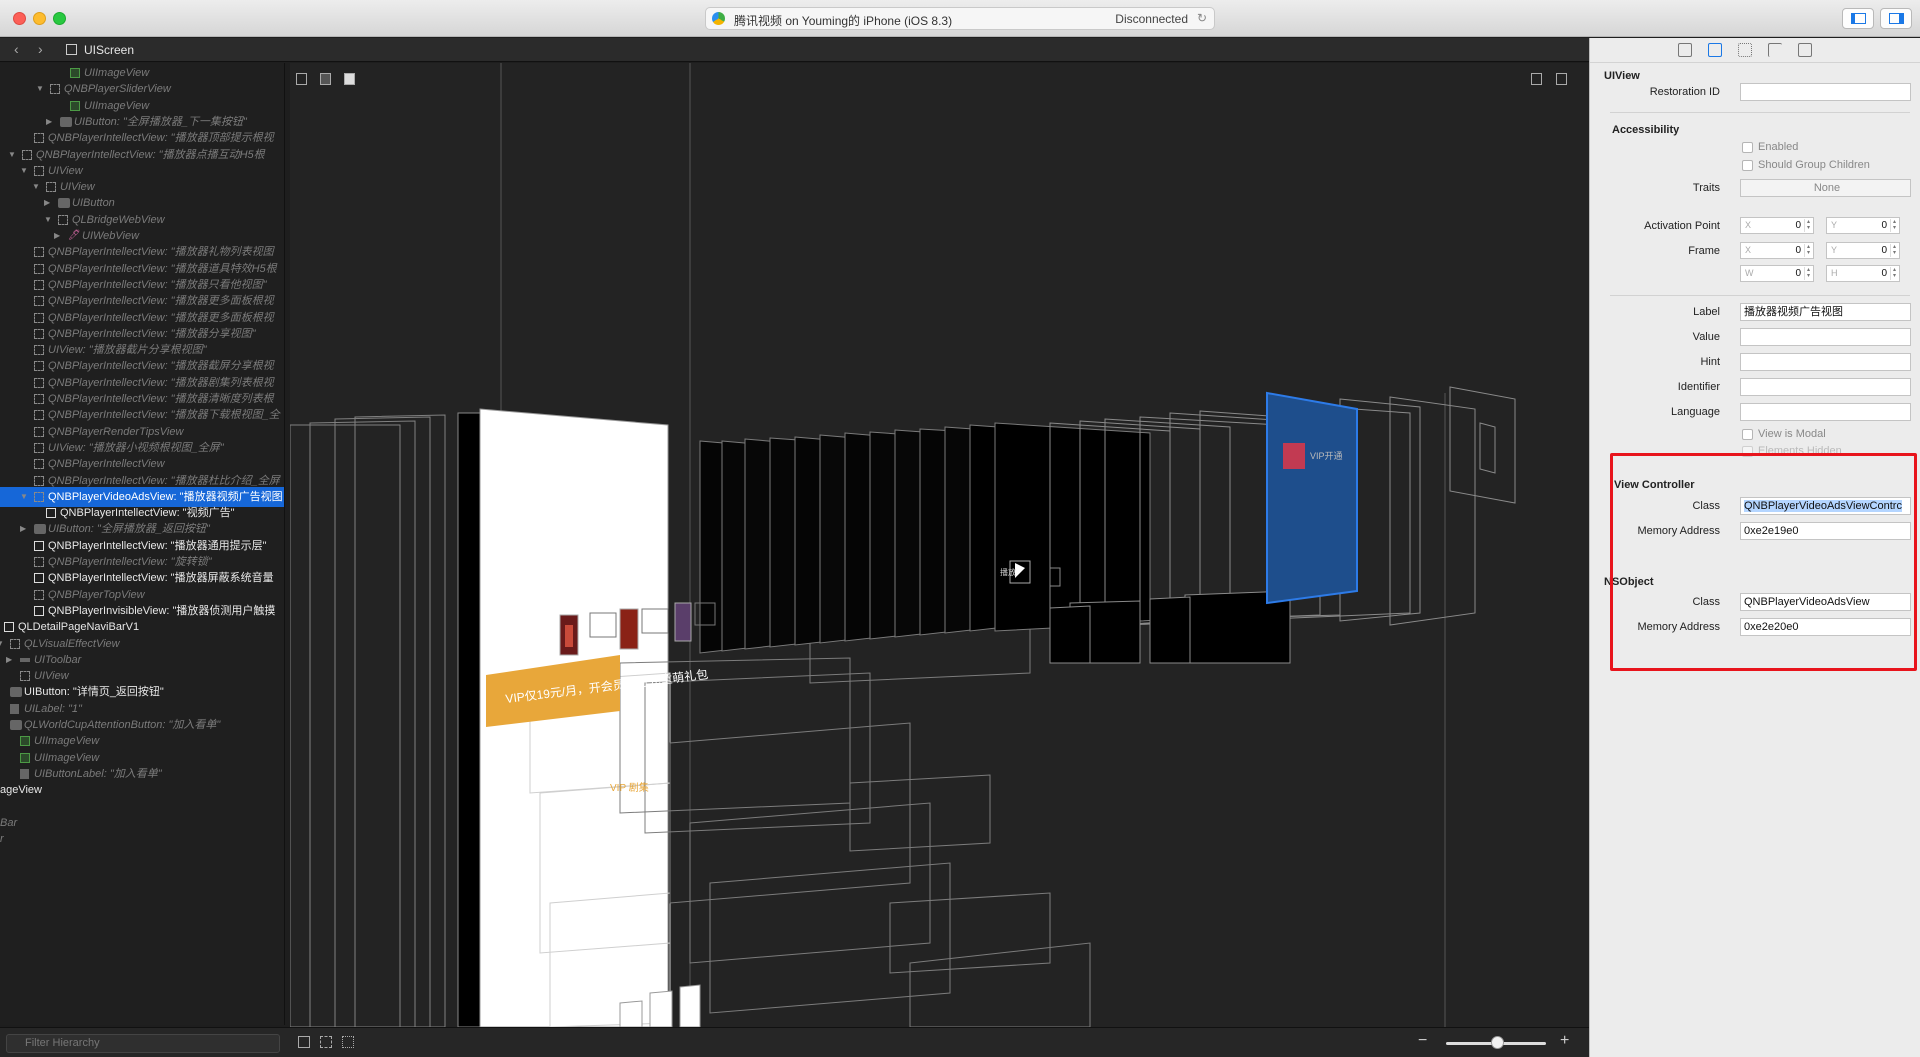 The width and height of the screenshot is (1920, 1057). What do you see at coordinates (1825, 337) in the screenshot?
I see `a11y-value-field` at bounding box center [1825, 337].